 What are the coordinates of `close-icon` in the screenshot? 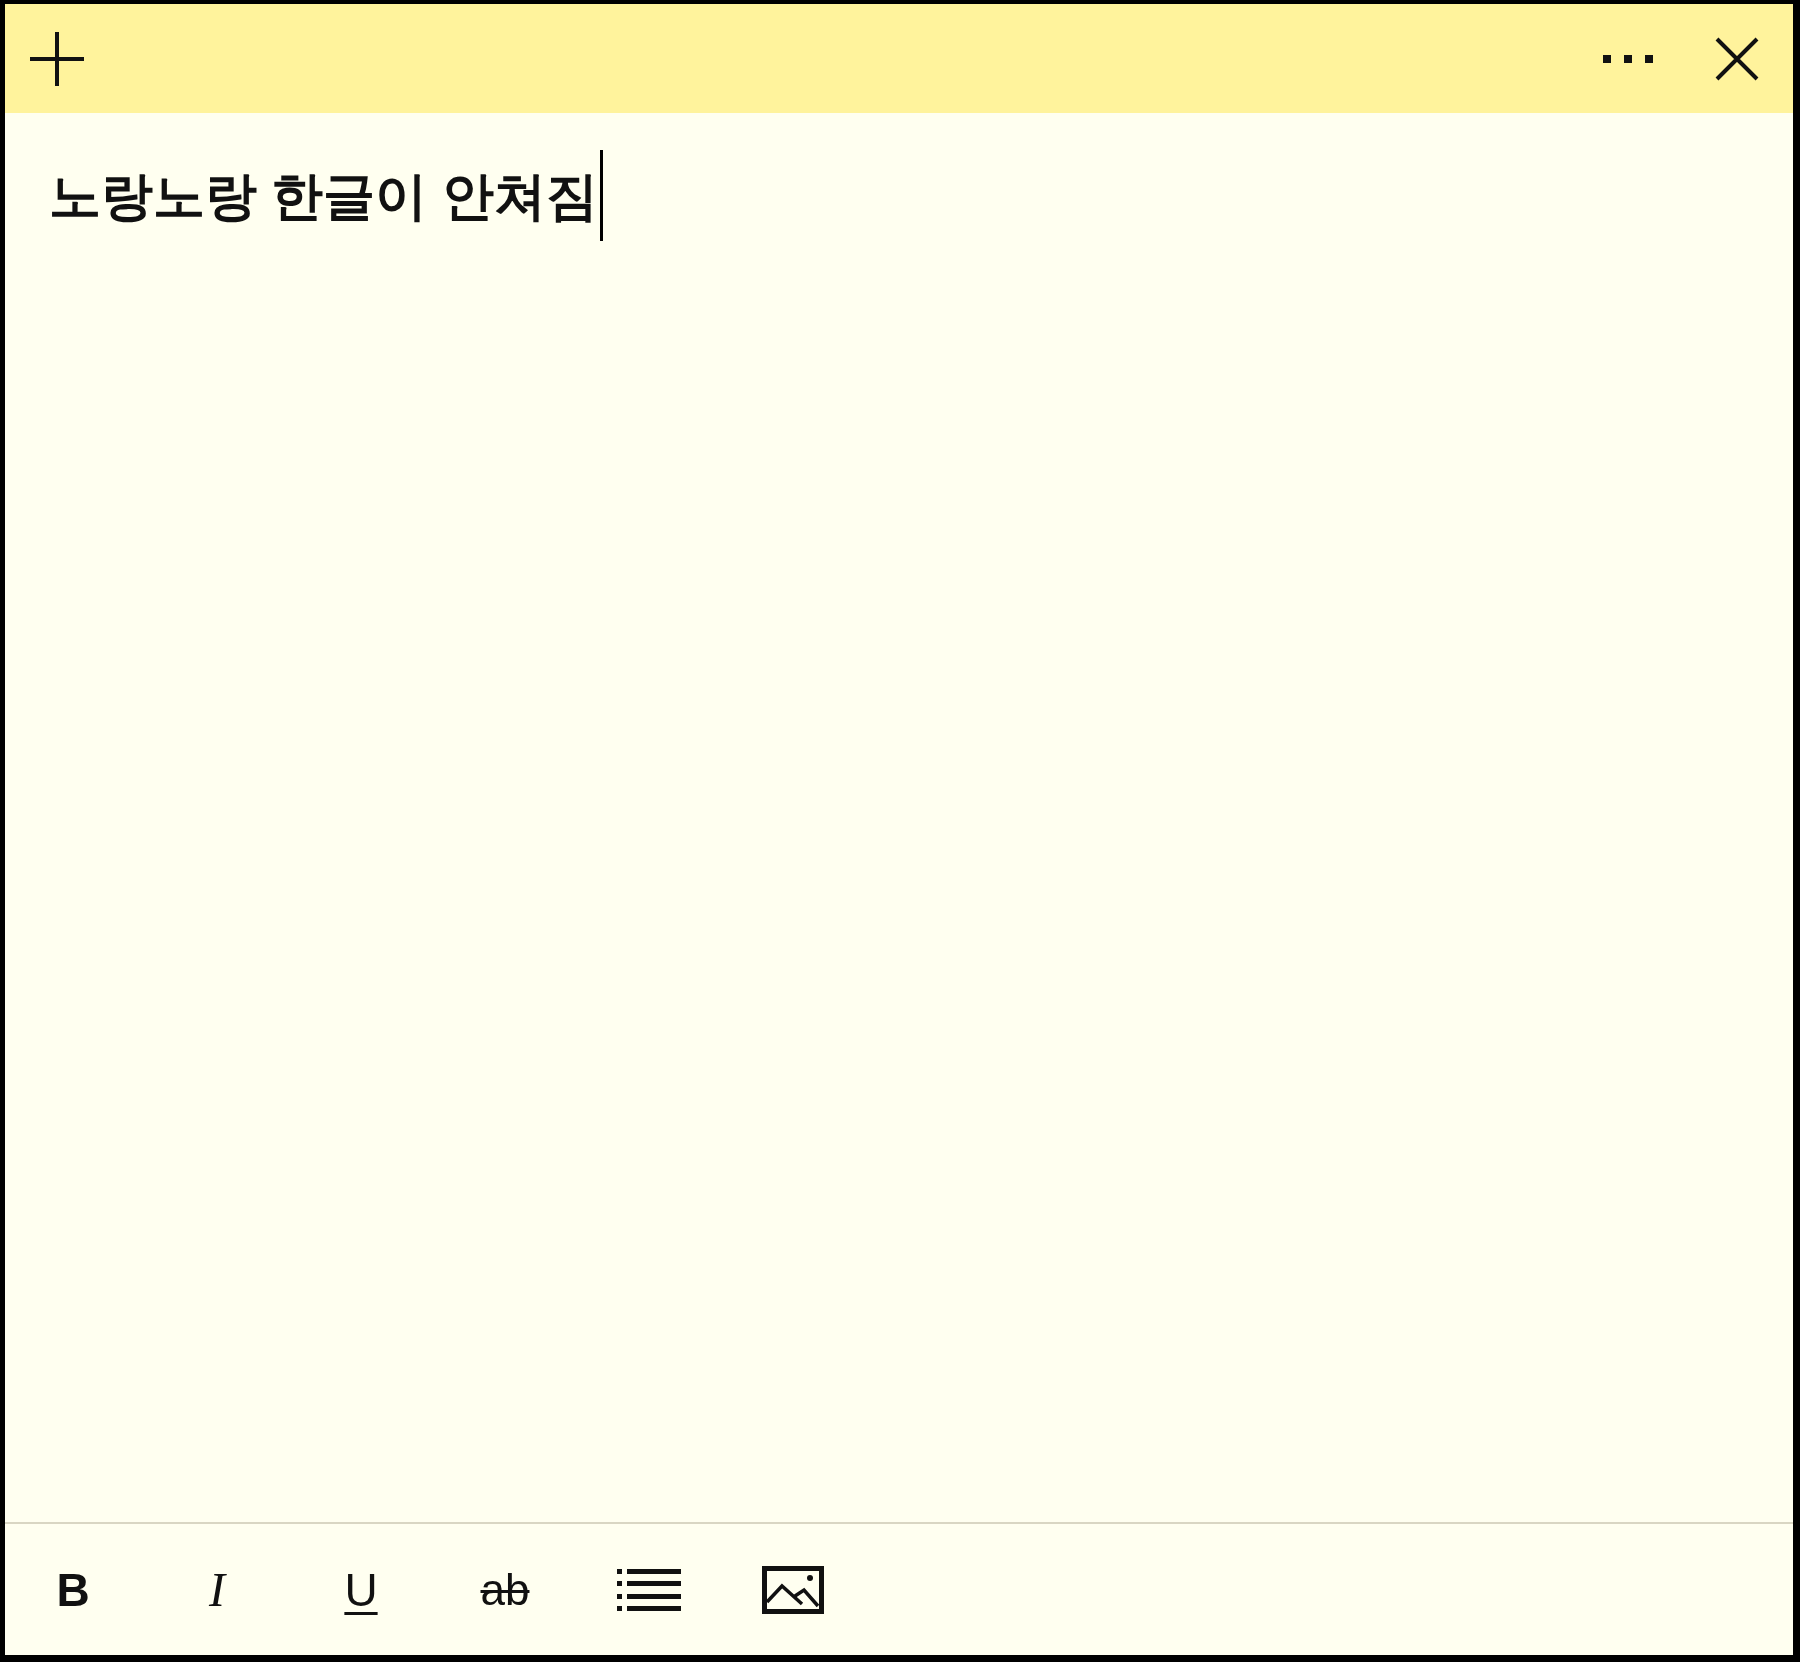 It's located at (1737, 58).